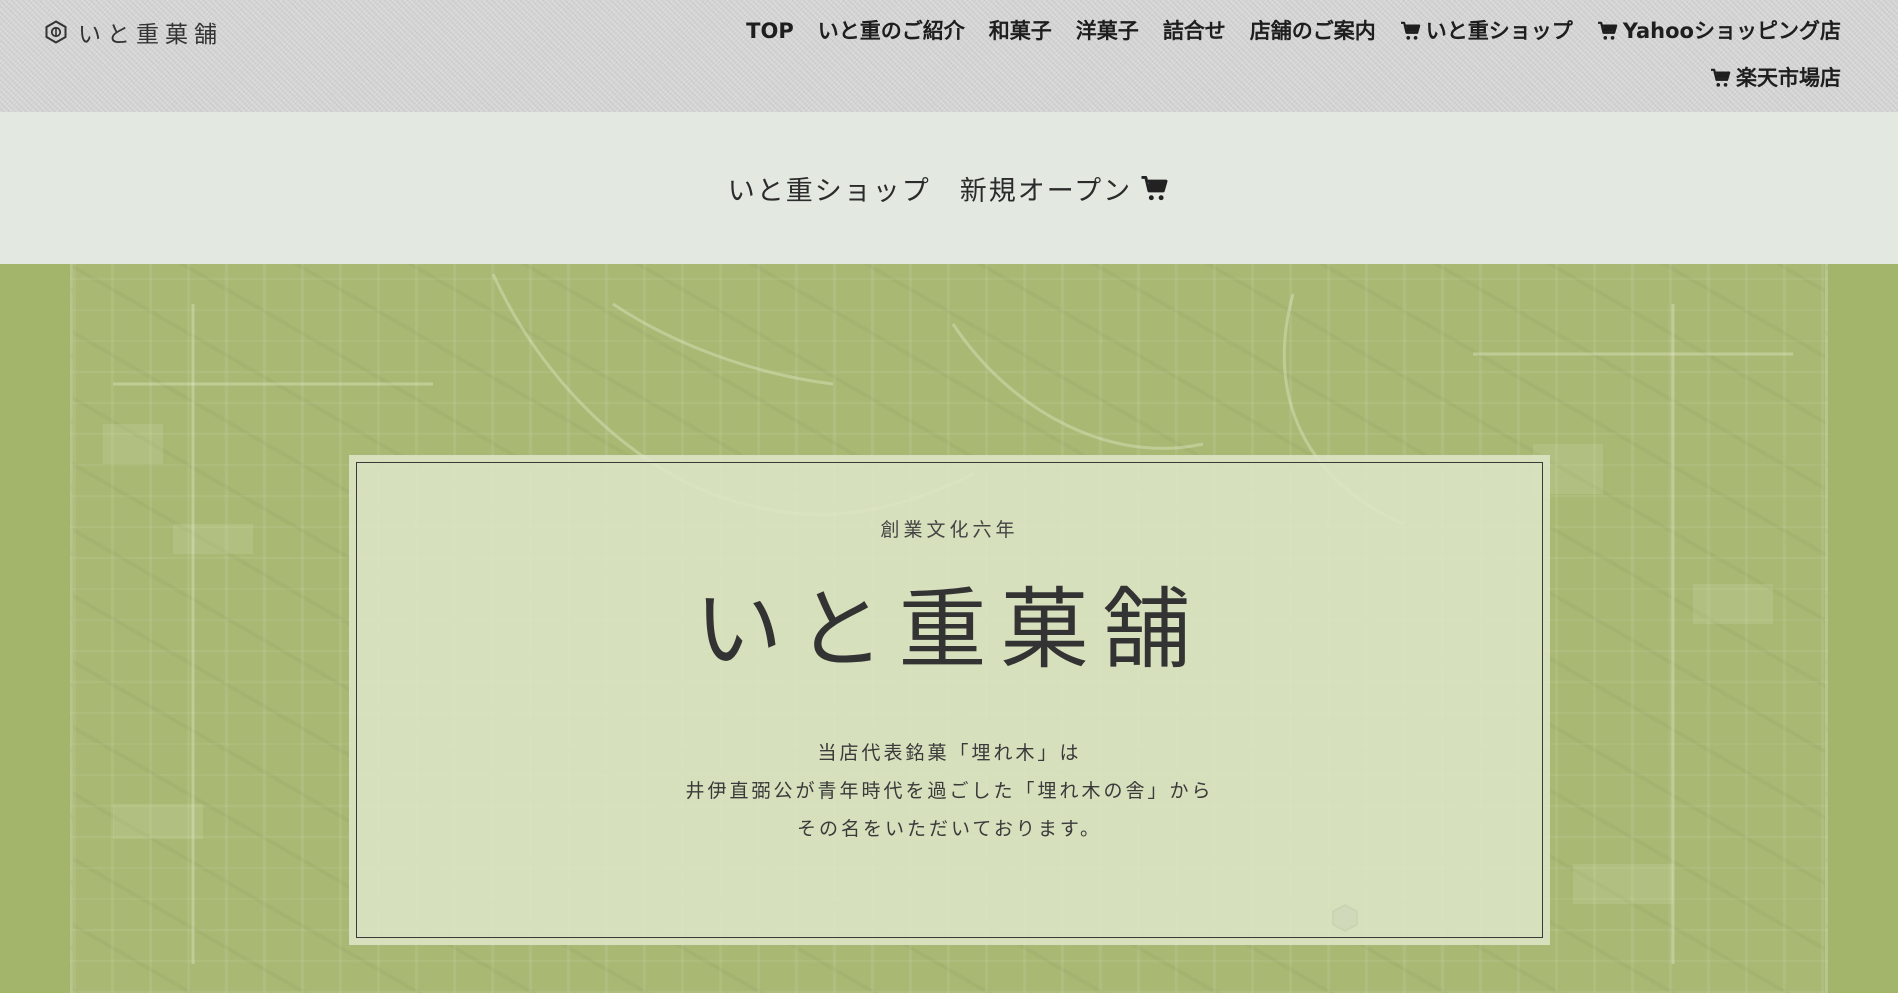  What do you see at coordinates (1788, 78) in the screenshot?
I see `nav-item-label: 楽天市場店` at bounding box center [1788, 78].